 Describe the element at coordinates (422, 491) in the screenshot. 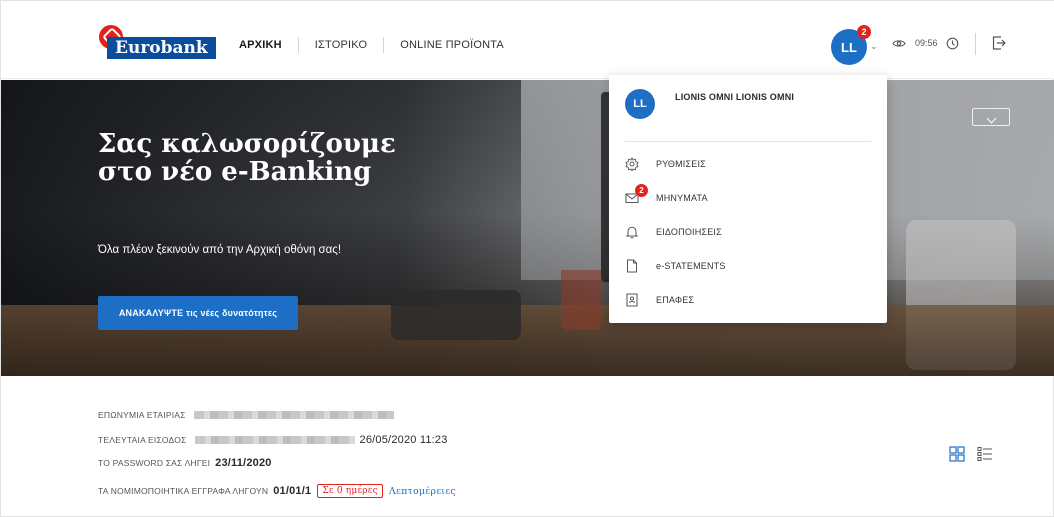

I see `details-link: Λεπτομέρειες` at that location.